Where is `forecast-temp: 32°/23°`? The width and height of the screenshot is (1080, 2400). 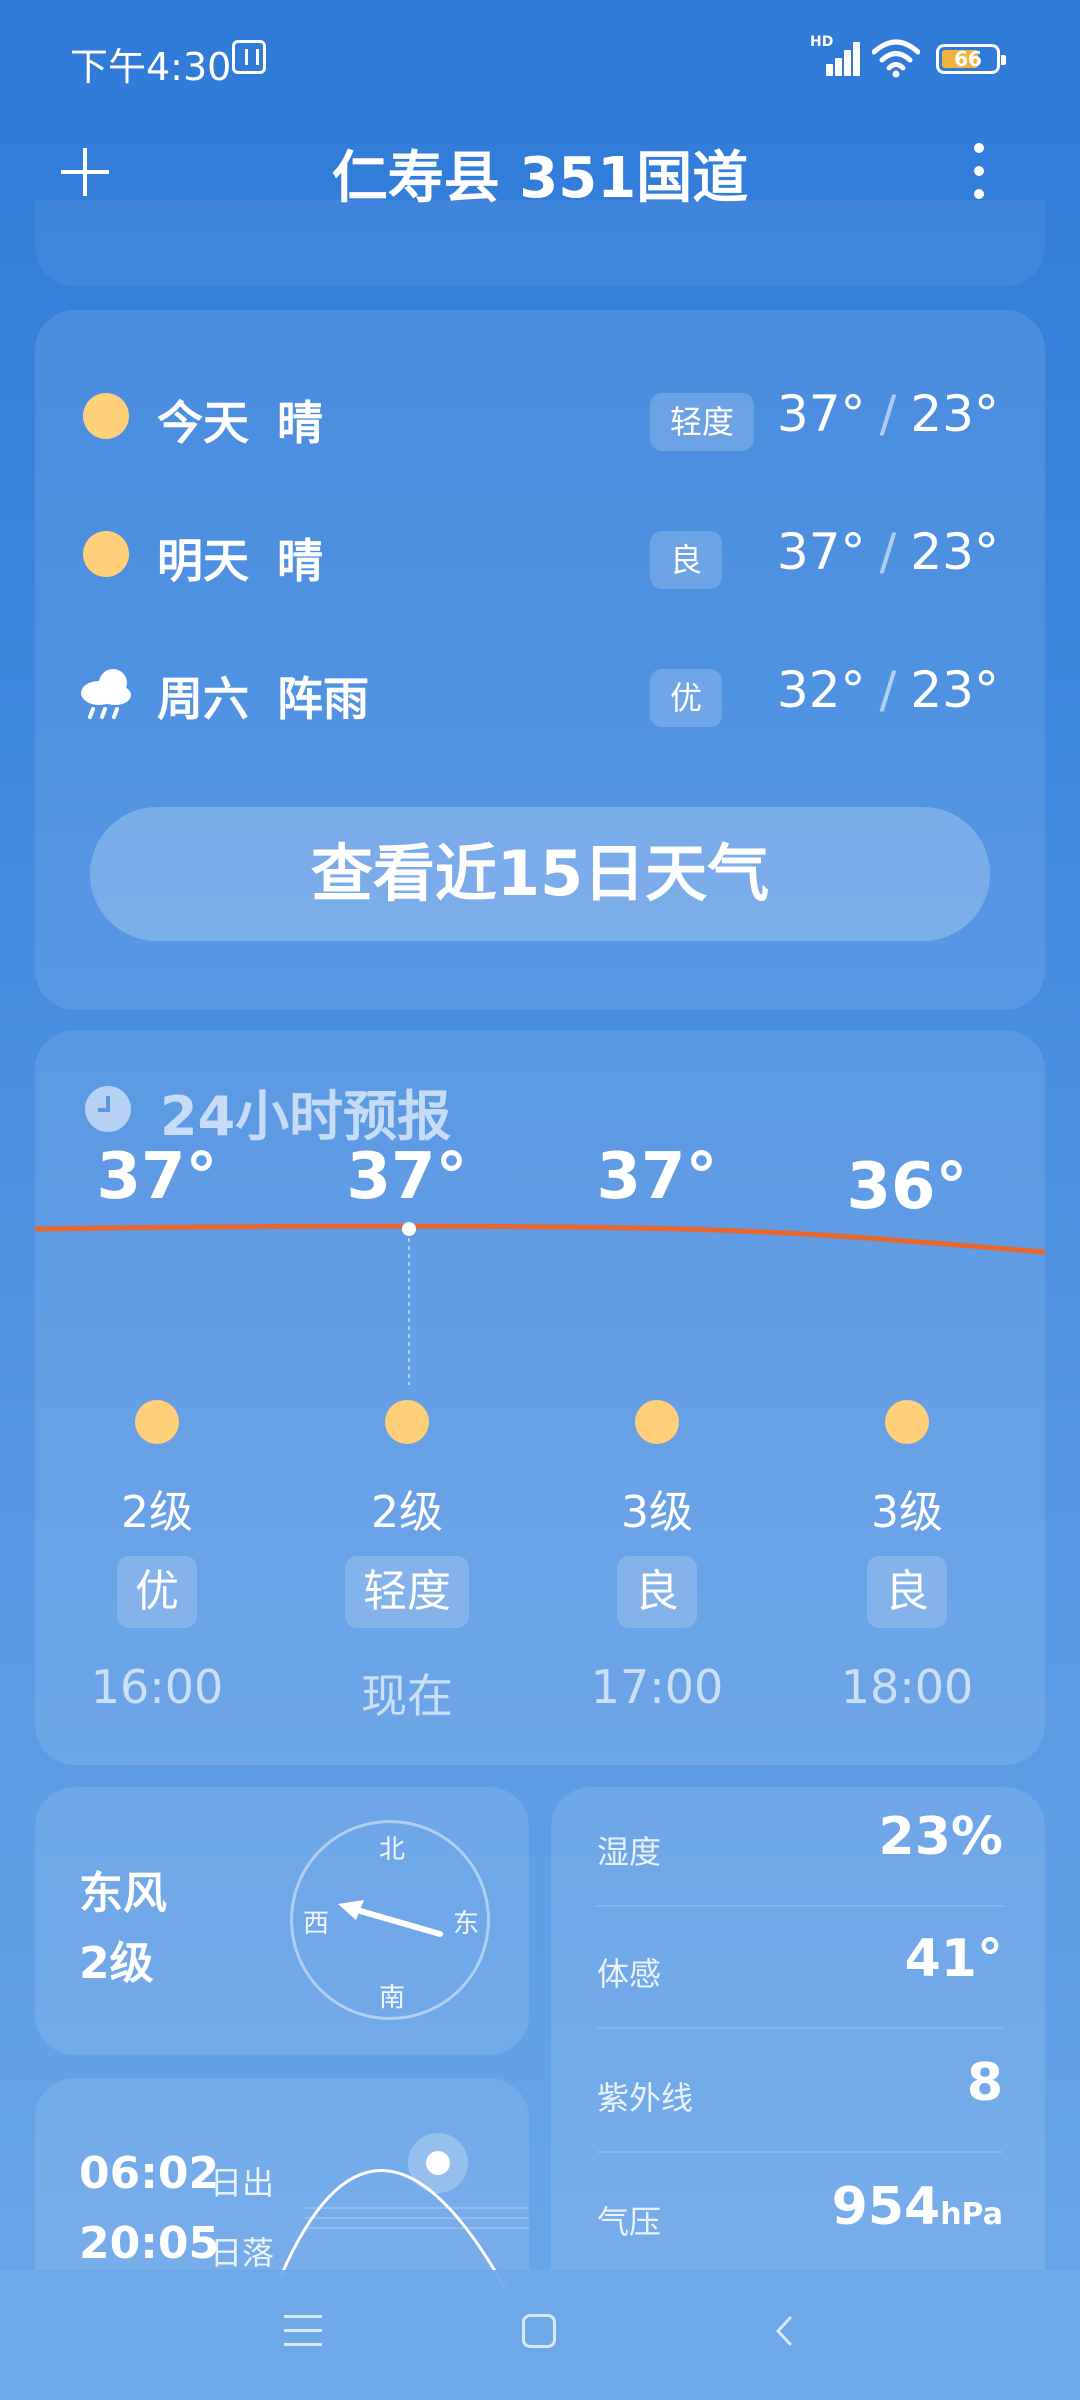
forecast-temp: 32°/23° is located at coordinates (887, 690).